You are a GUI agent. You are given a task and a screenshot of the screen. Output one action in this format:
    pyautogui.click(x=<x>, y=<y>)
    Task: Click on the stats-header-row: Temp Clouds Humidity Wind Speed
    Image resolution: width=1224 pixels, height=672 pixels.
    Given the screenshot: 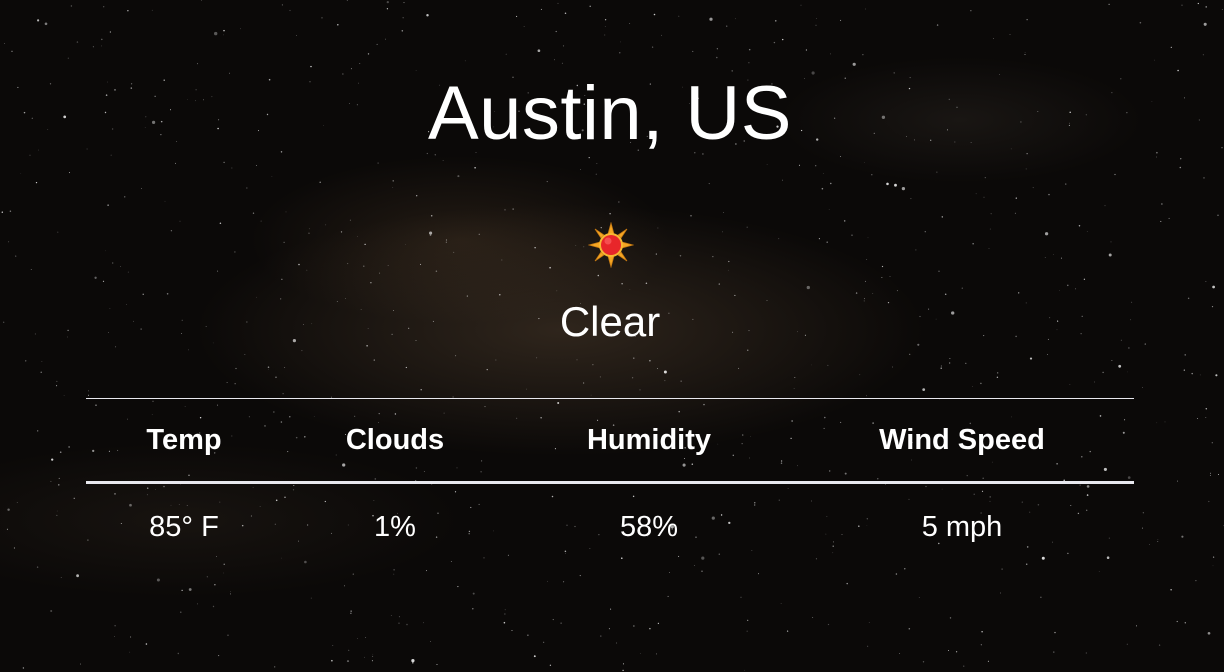 What is the action you would take?
    pyautogui.click(x=610, y=441)
    